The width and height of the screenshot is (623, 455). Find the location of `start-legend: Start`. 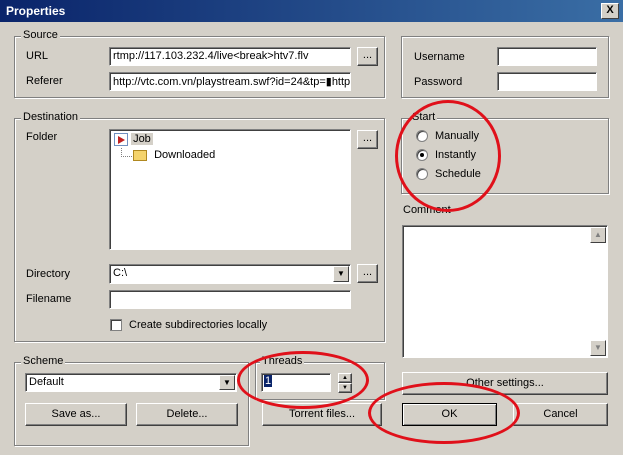

start-legend: Start is located at coordinates (424, 117).